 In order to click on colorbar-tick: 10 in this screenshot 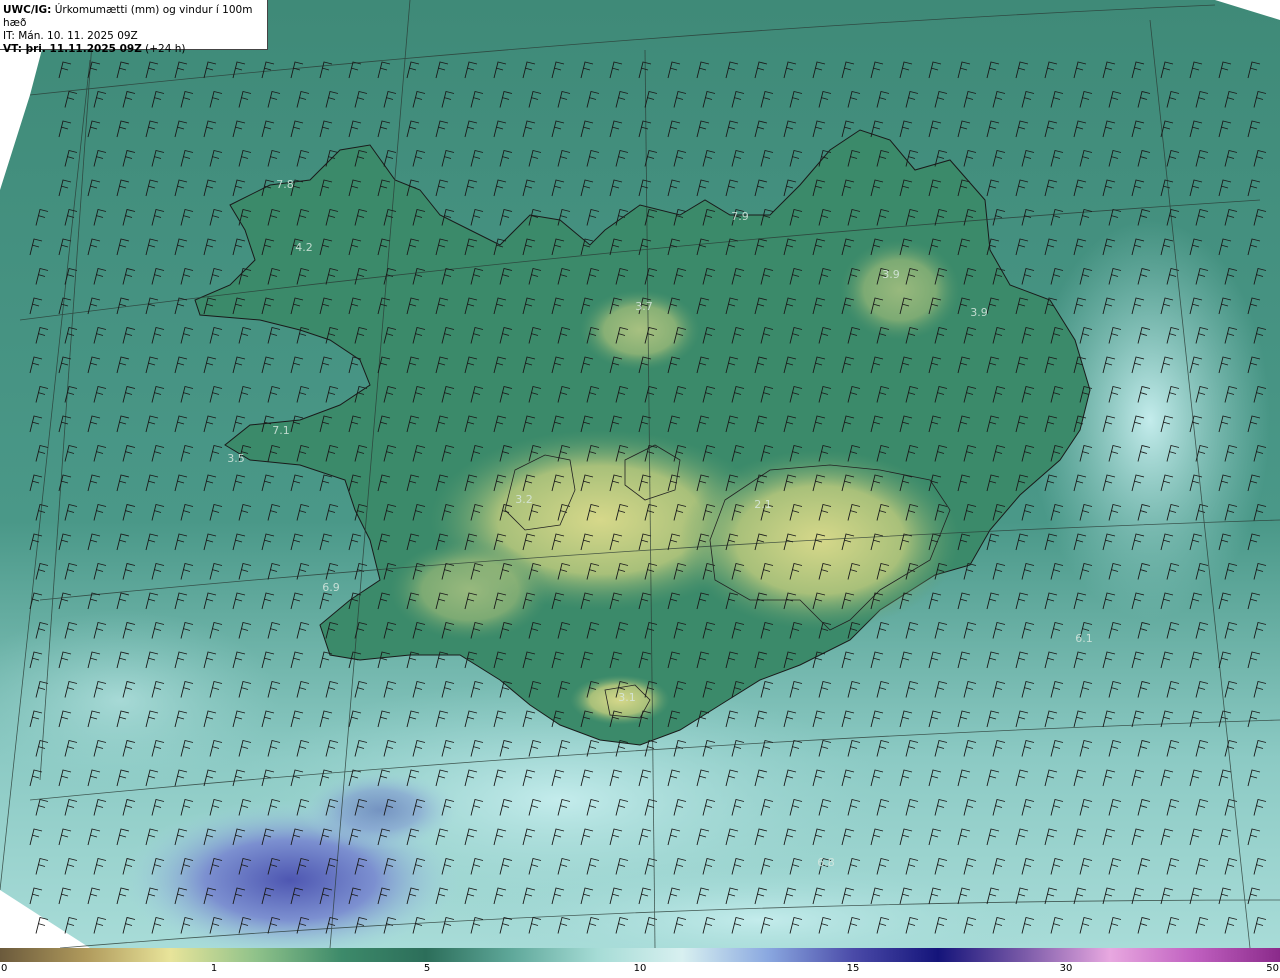, I will do `click(640, 968)`.